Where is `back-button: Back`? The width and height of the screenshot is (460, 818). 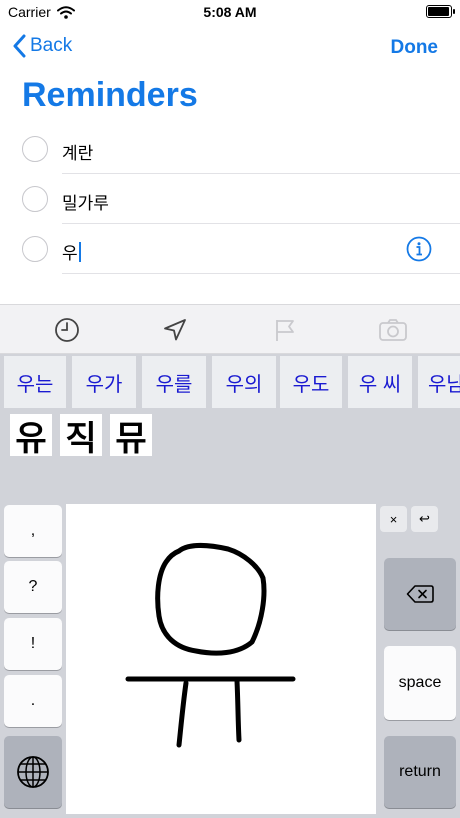 back-button: Back is located at coordinates (42, 46).